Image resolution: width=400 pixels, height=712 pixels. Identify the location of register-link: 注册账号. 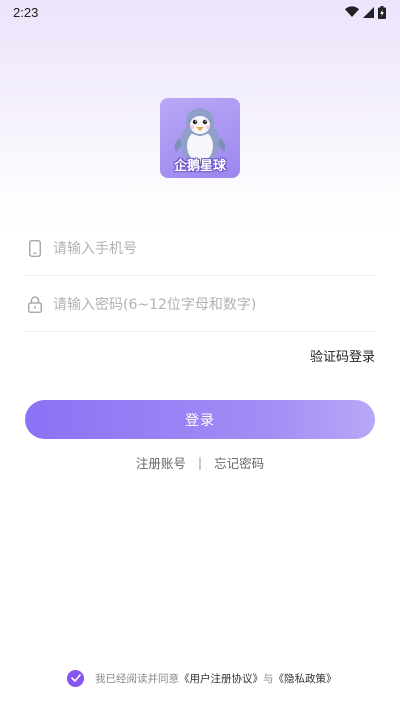
(161, 462).